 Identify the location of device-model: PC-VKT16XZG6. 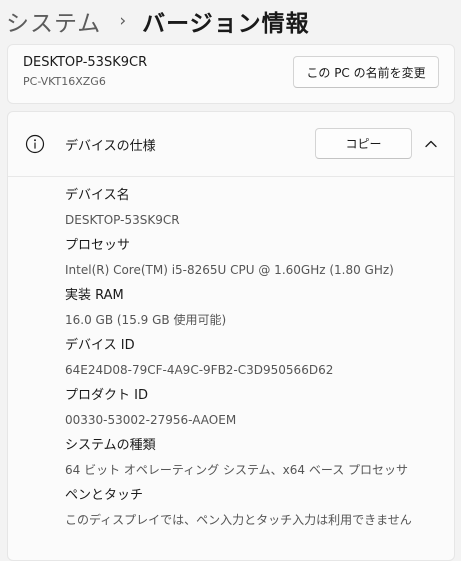
(64, 81).